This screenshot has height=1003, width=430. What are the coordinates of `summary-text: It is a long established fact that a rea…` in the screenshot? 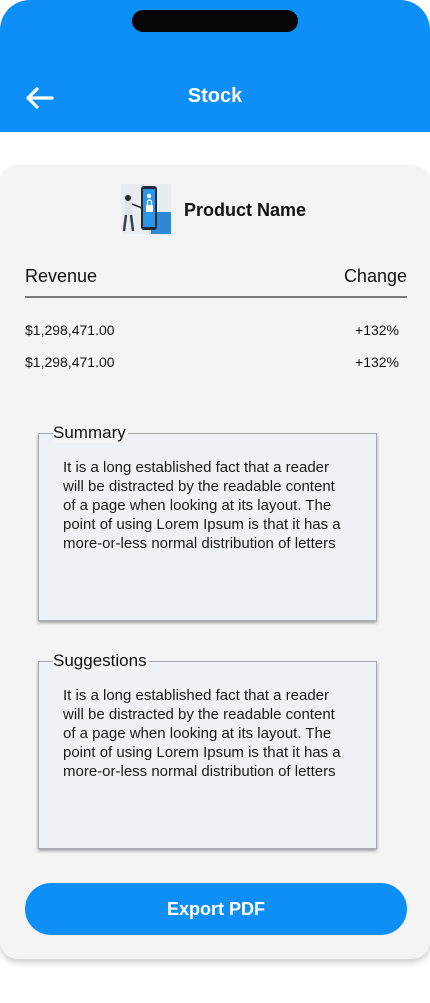 It's located at (202, 505).